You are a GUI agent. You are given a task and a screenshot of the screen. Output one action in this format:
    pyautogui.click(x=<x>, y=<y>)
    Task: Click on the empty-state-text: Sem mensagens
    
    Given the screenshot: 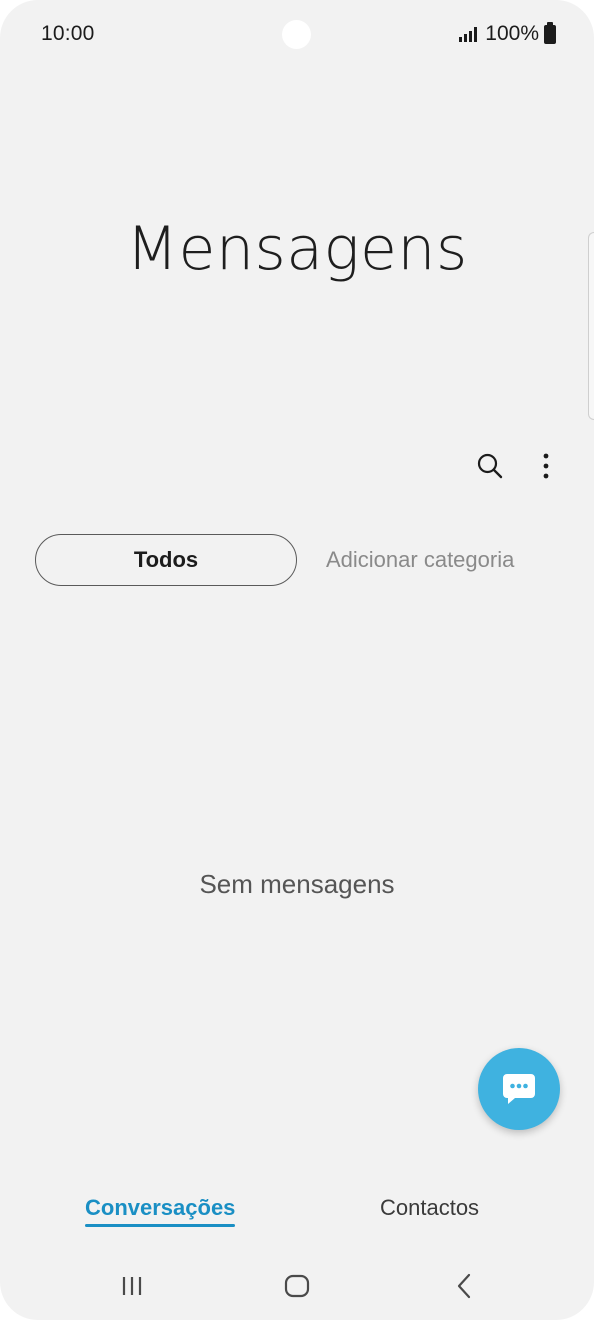 What is the action you would take?
    pyautogui.click(x=297, y=884)
    